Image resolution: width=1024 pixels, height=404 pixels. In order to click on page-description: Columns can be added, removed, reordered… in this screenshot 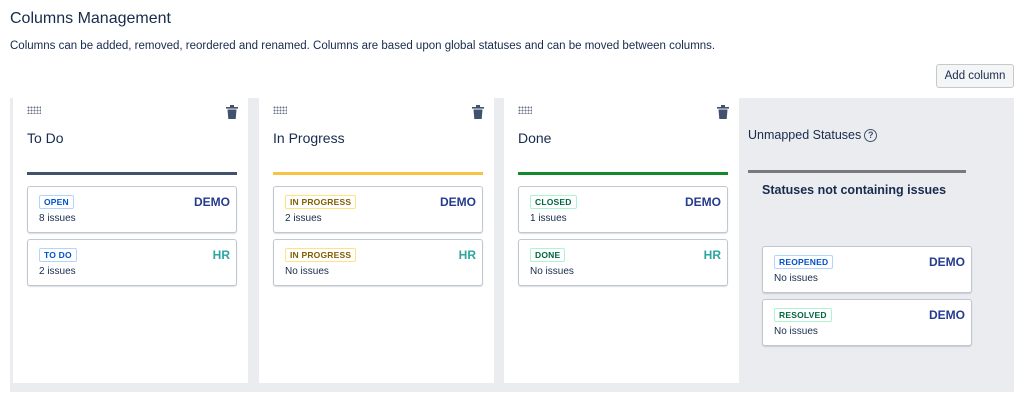, I will do `click(363, 46)`.